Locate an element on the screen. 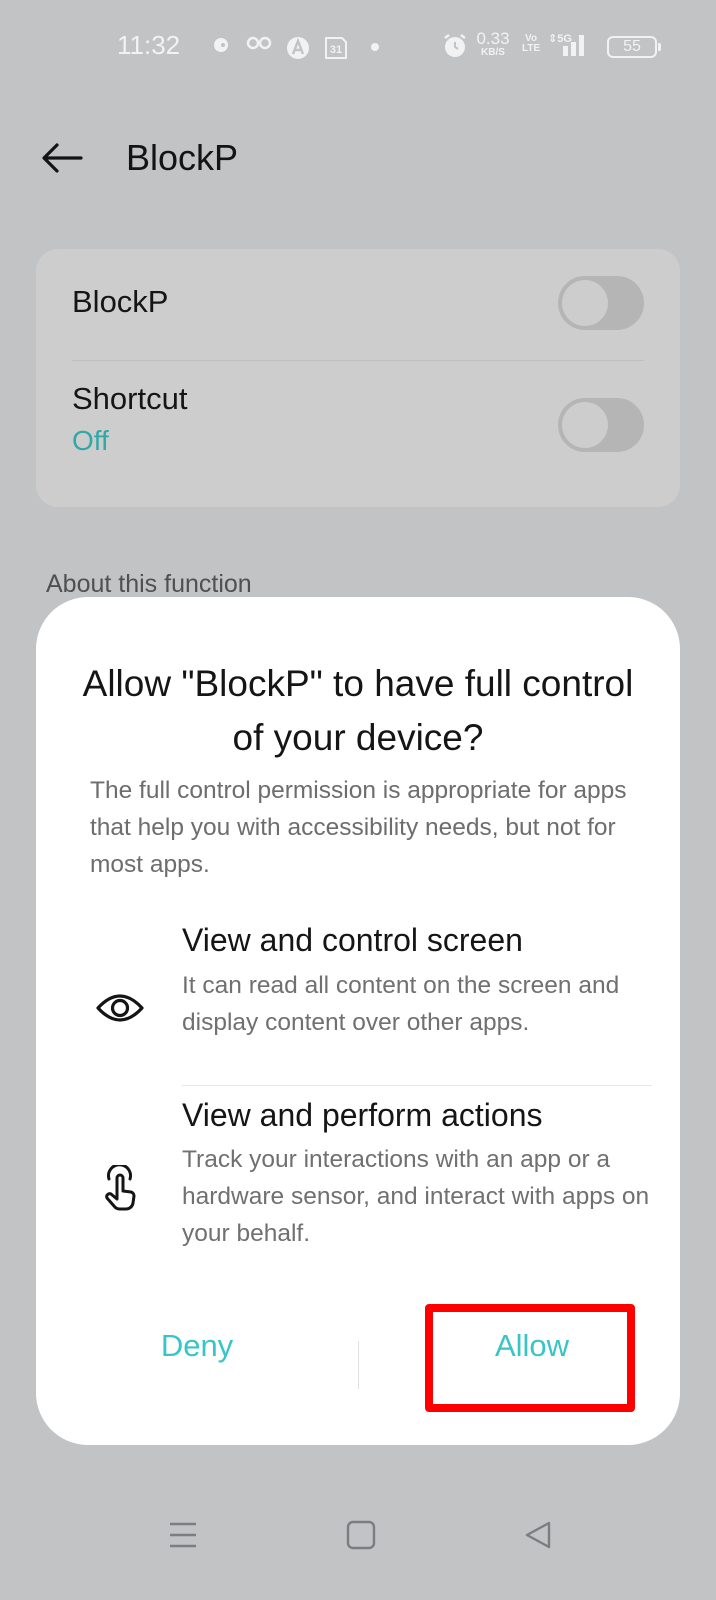 The width and height of the screenshot is (716, 1600). shortcut-toggle is located at coordinates (601, 425).